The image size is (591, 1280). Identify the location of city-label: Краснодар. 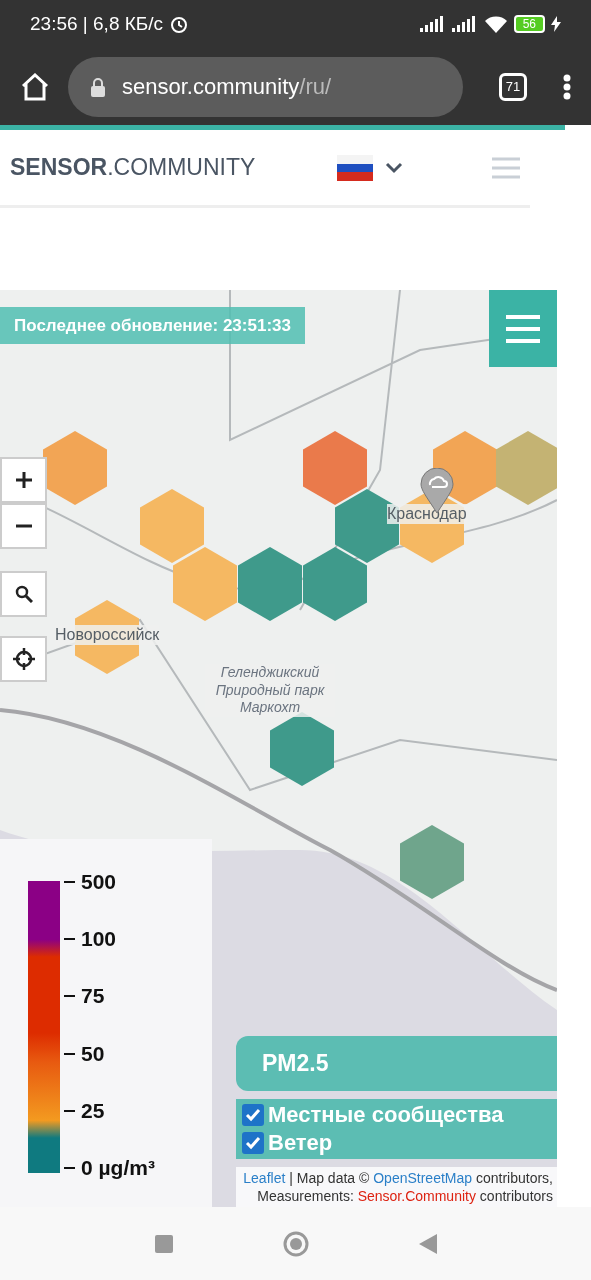
(427, 514).